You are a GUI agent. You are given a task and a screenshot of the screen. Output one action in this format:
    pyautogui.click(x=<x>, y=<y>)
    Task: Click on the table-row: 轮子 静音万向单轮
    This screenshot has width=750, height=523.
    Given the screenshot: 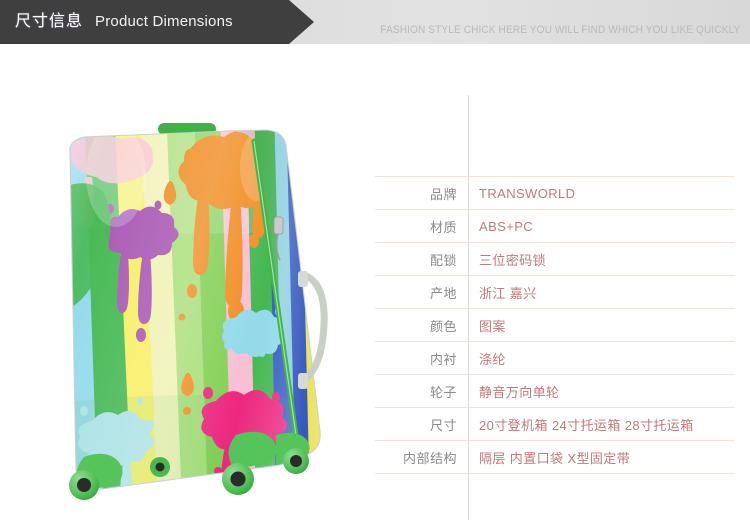 What is the action you would take?
    pyautogui.click(x=555, y=390)
    